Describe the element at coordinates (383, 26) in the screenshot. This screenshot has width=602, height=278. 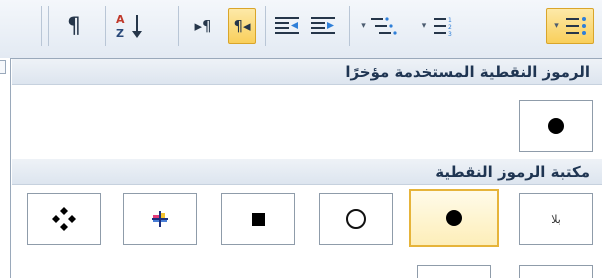
I see `multilevel-list-icon` at that location.